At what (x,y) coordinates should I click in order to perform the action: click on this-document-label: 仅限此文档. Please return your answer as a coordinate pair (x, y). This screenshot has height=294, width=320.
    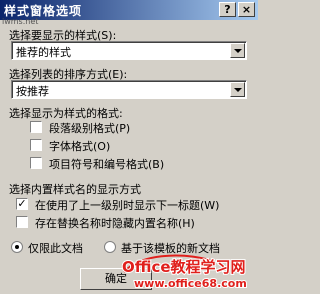
    Looking at the image, I should click on (55, 248).